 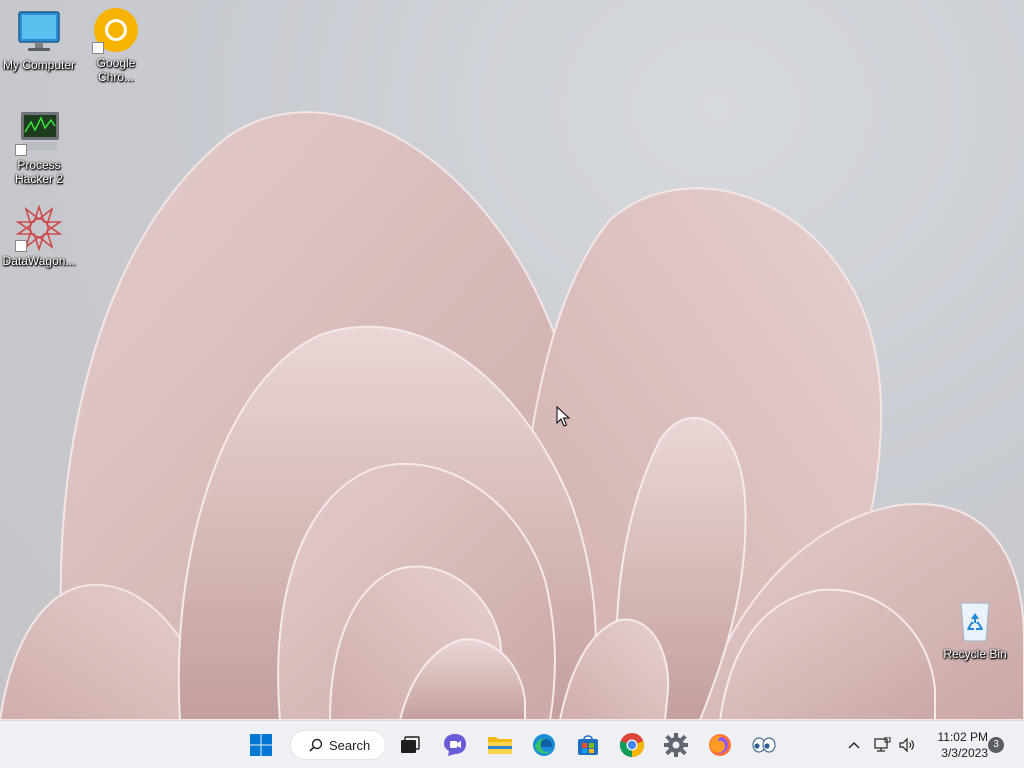 I want to click on firefox-icon, so click(x=720, y=745).